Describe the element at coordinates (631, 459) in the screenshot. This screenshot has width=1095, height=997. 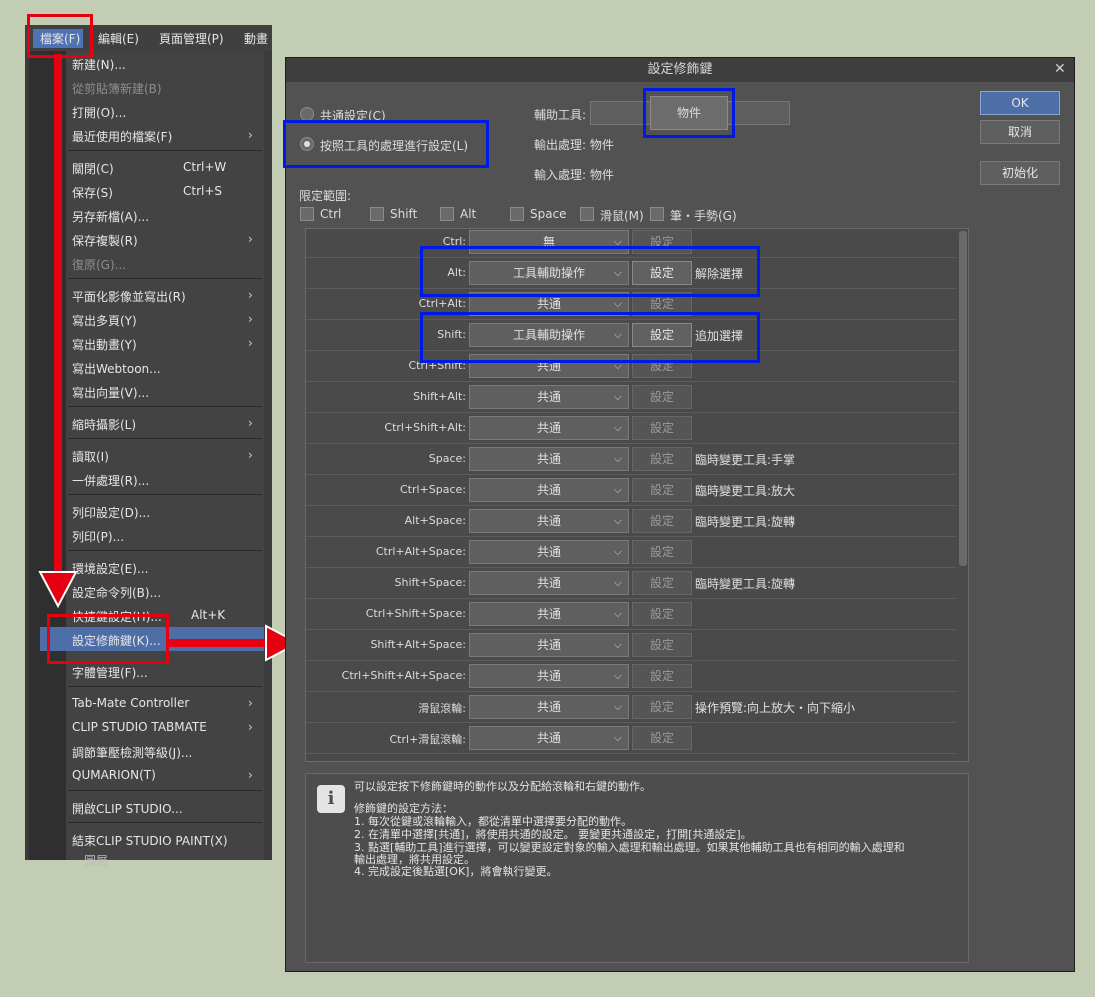
I see `modifier-row: Space: 共通 ⌵ 設定 臨時變更工具:手掌` at that location.